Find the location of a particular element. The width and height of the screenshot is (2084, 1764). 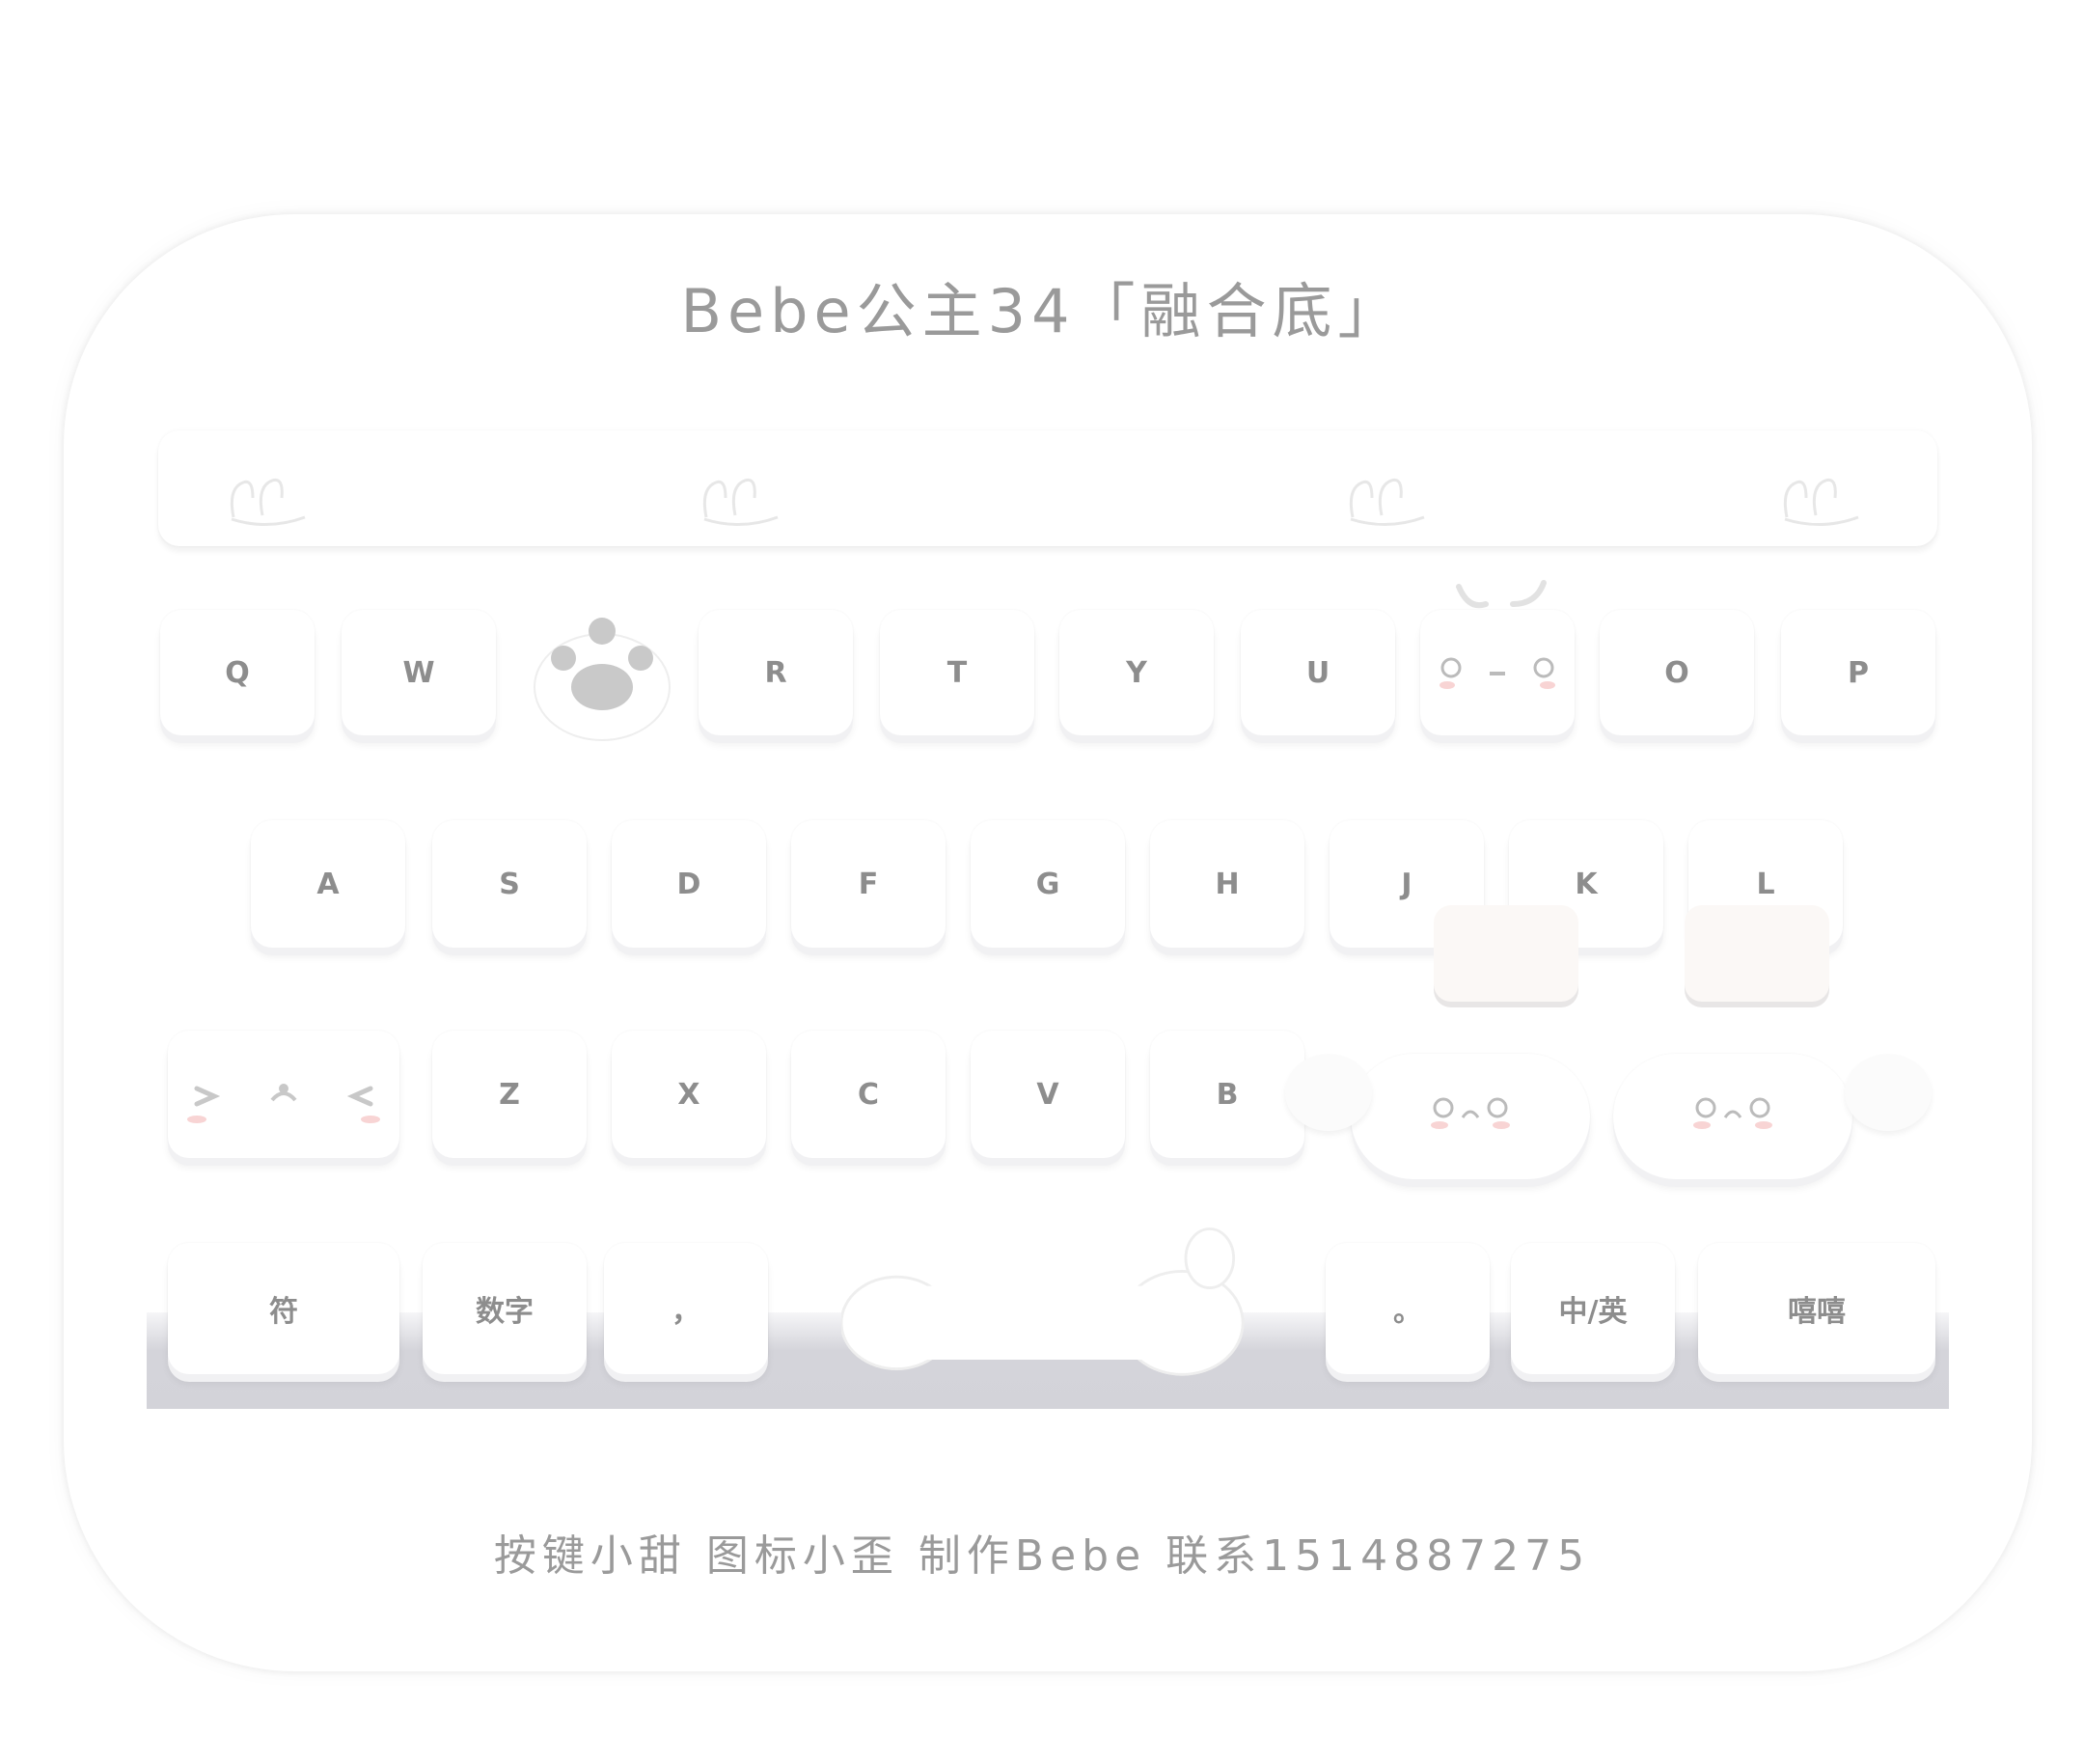

key-space is located at coordinates (1044, 1301).